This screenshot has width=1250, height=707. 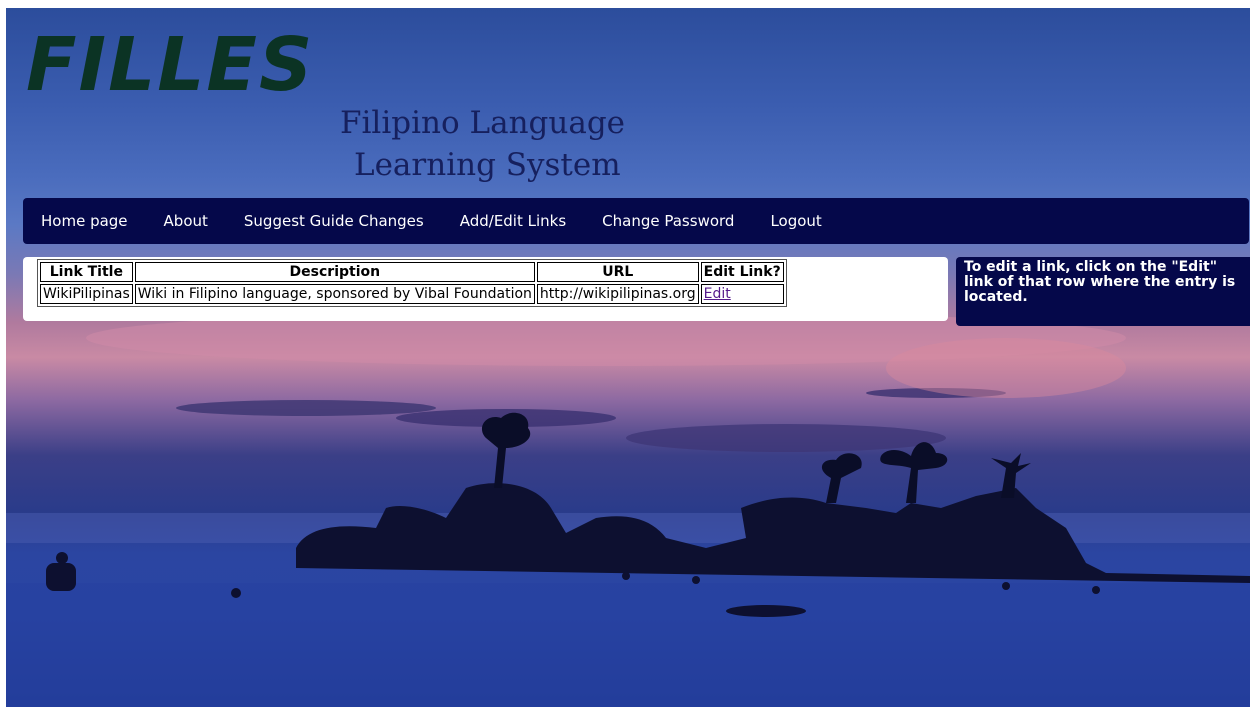 I want to click on nav-logout: Logout, so click(x=795, y=221).